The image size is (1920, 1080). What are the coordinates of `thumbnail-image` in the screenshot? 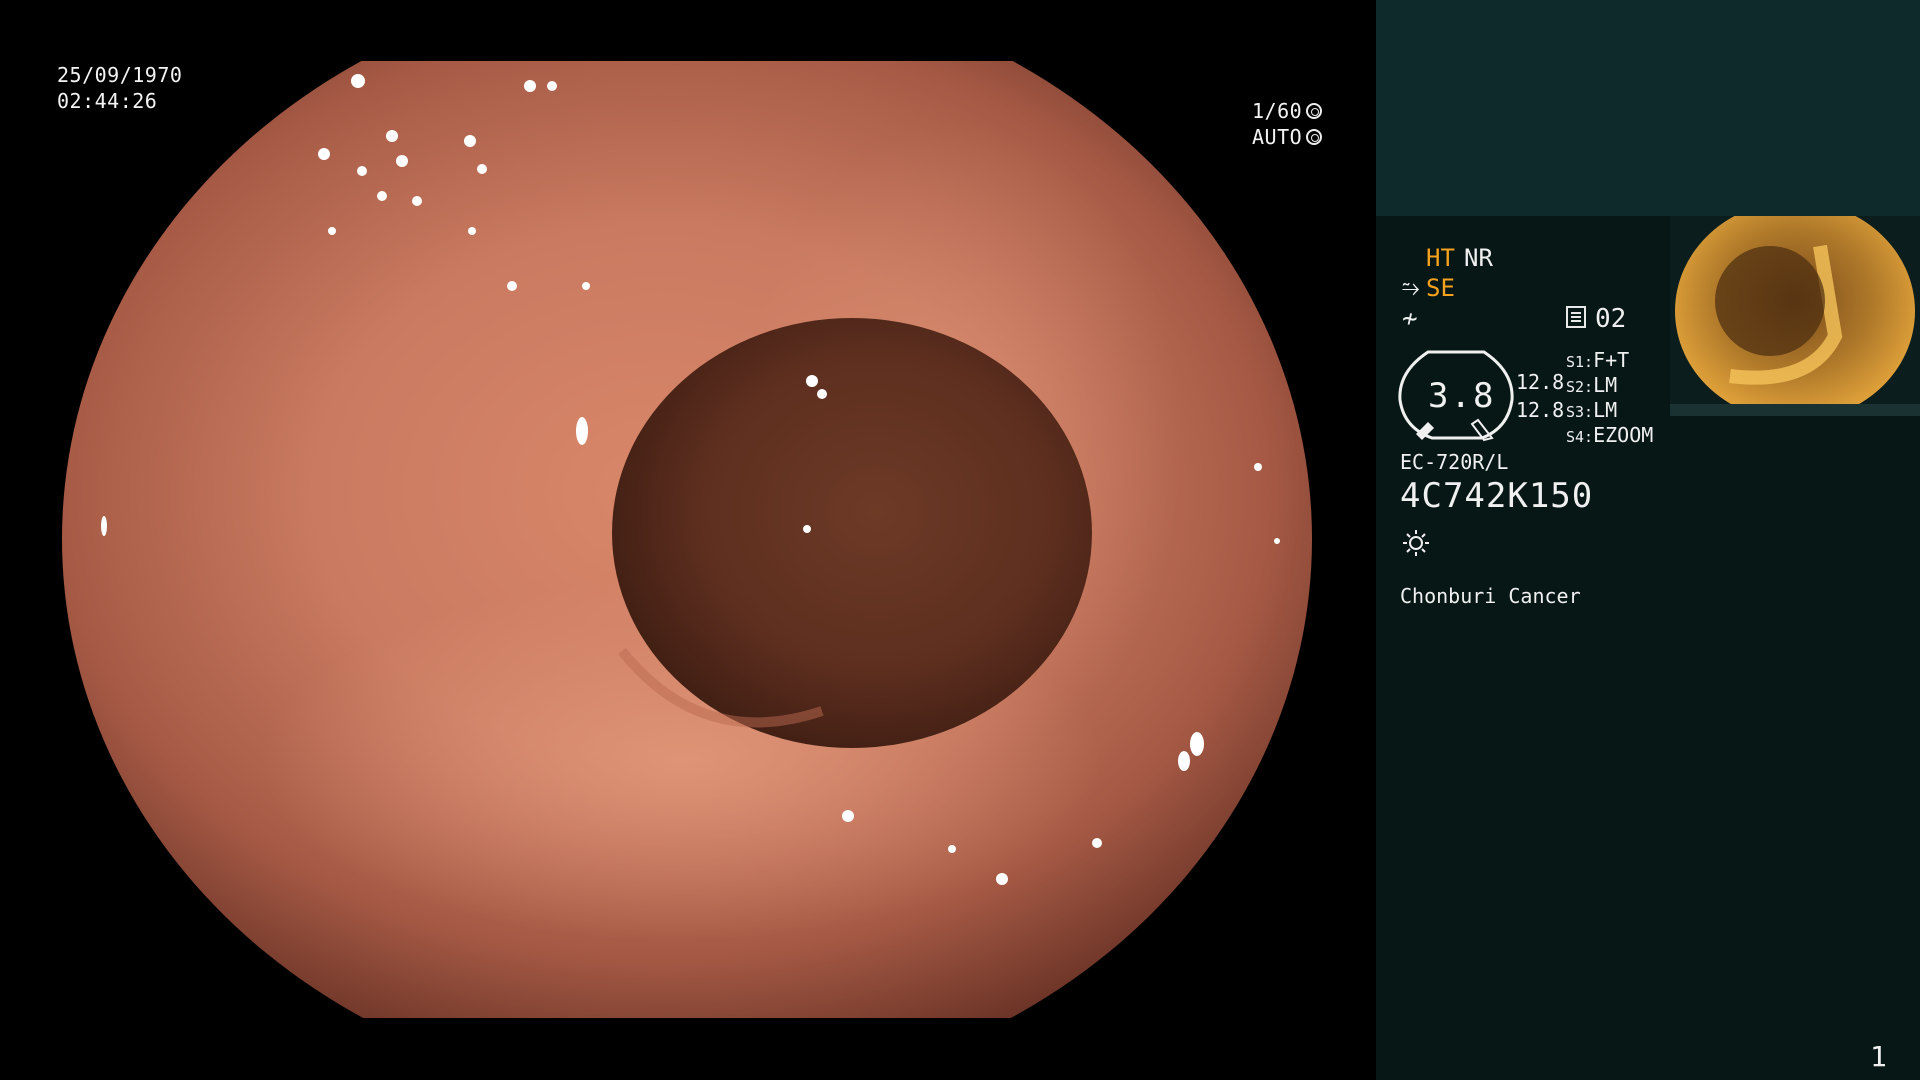 It's located at (1795, 316).